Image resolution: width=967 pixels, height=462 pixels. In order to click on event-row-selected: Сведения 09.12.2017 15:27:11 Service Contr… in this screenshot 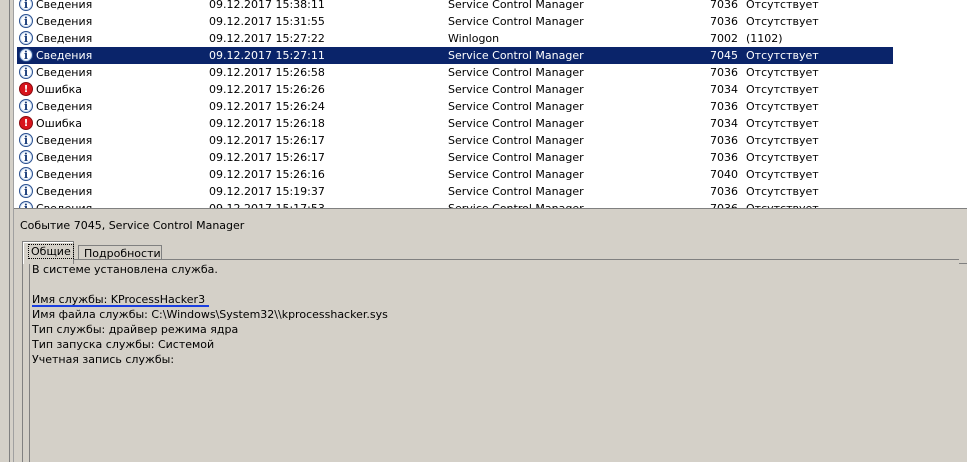, I will do `click(490, 55)`.